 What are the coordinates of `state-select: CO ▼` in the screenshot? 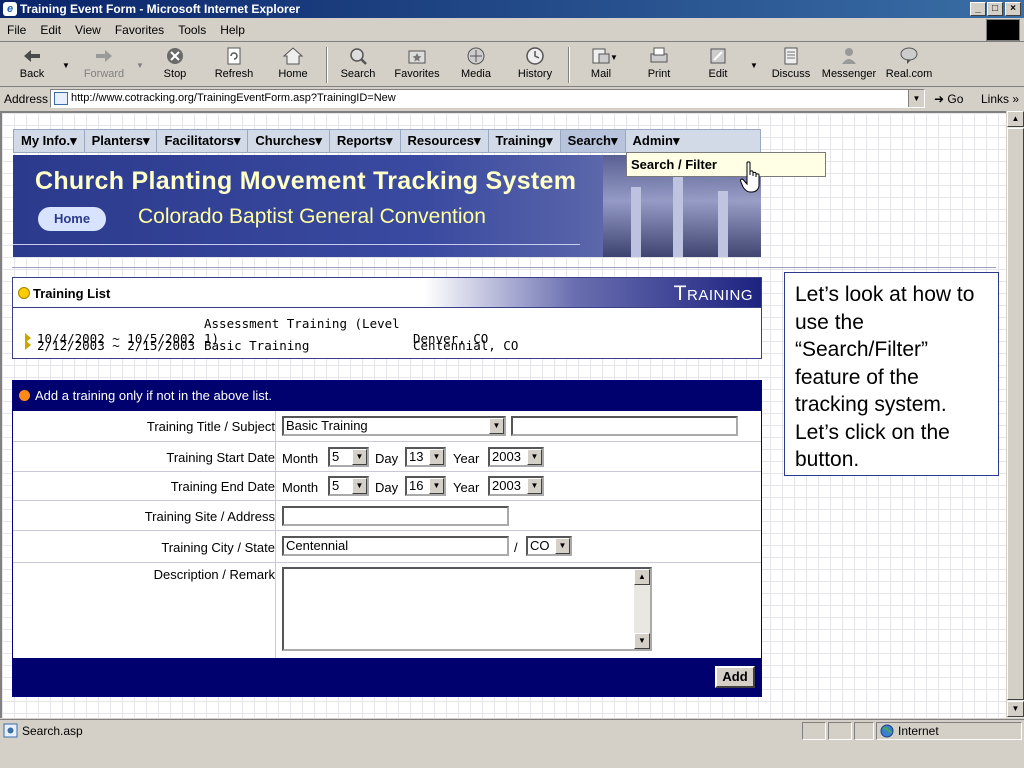 It's located at (549, 546).